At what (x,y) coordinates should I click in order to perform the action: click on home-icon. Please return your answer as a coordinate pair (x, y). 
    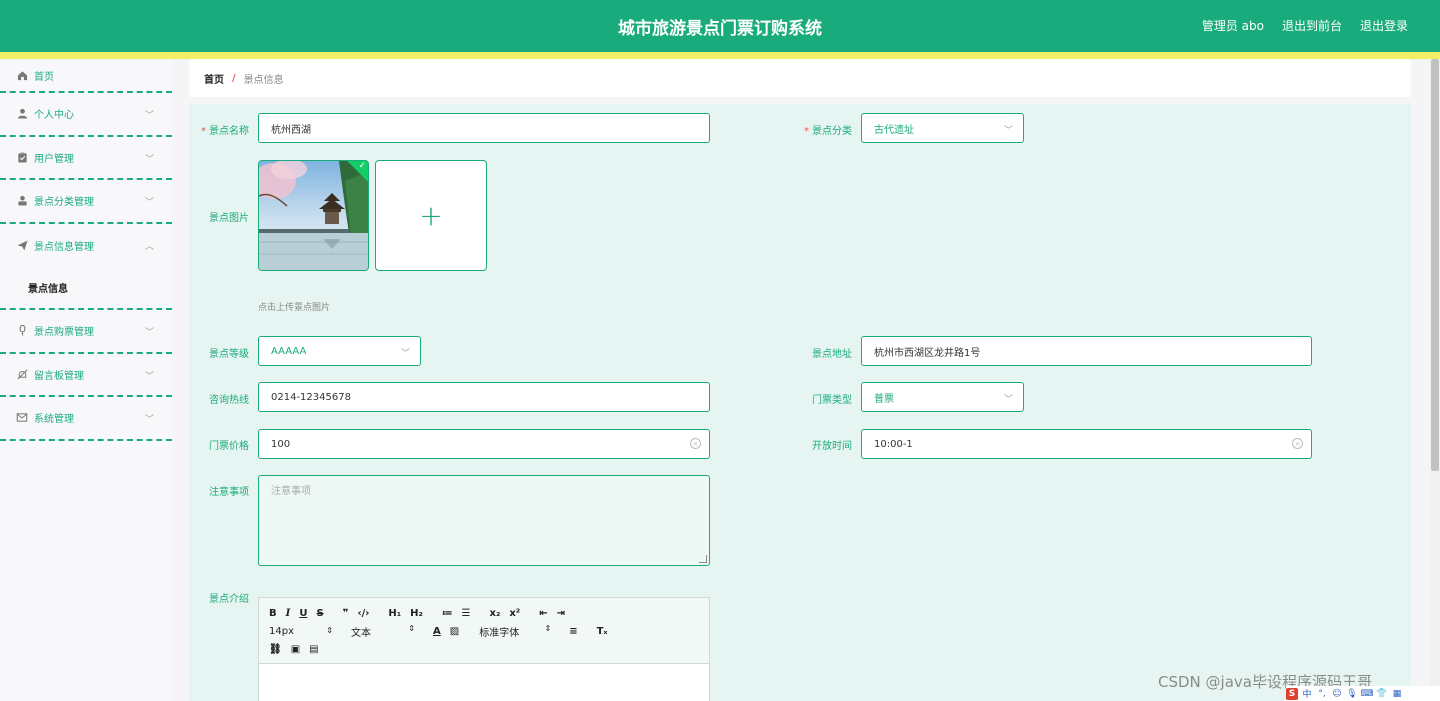
    Looking at the image, I should click on (22, 75).